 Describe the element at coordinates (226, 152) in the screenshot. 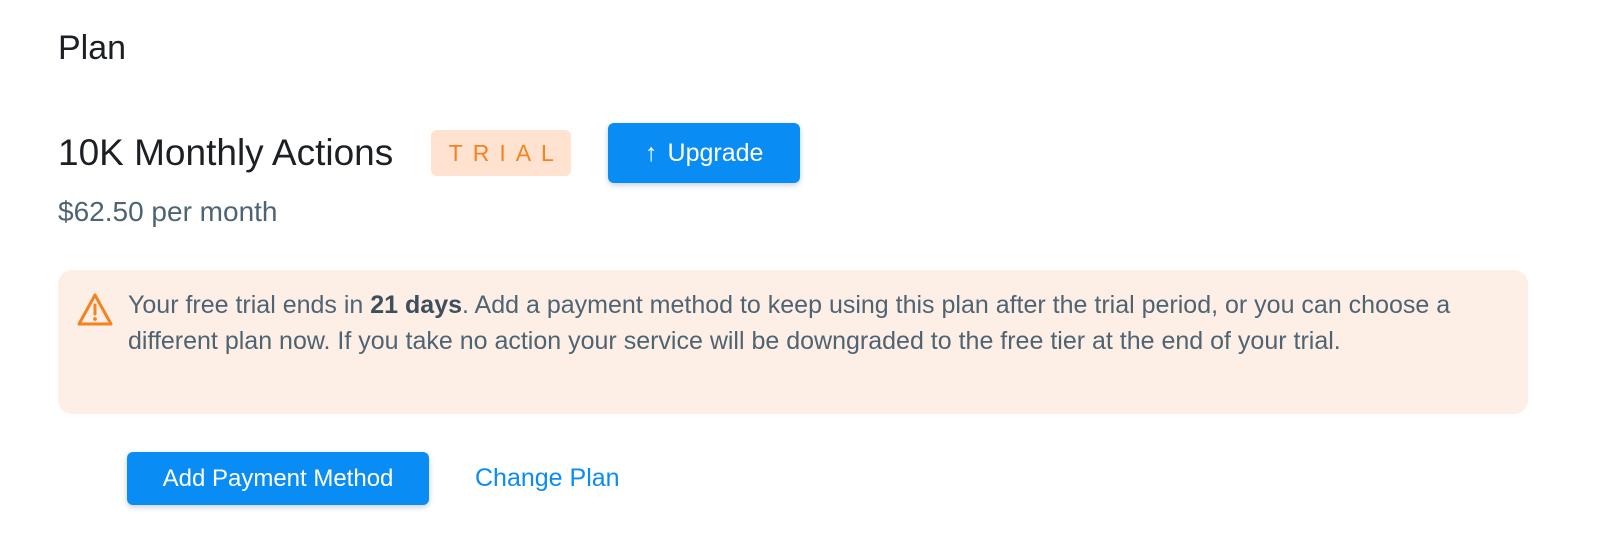

I see `plan-name: 10K Monthly Actions` at that location.